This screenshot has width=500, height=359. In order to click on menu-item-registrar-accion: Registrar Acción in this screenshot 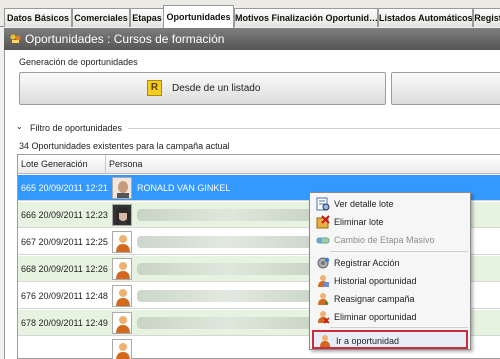, I will do `click(390, 263)`.